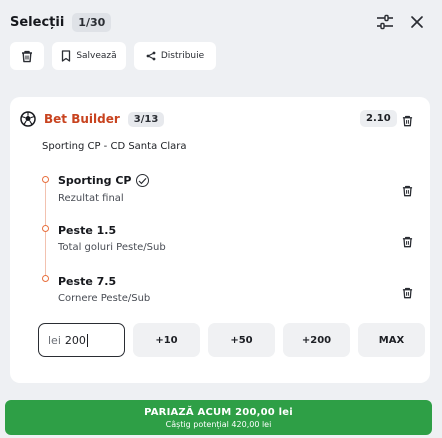 Image resolution: width=442 pixels, height=438 pixels. I want to click on share-icon, so click(151, 56).